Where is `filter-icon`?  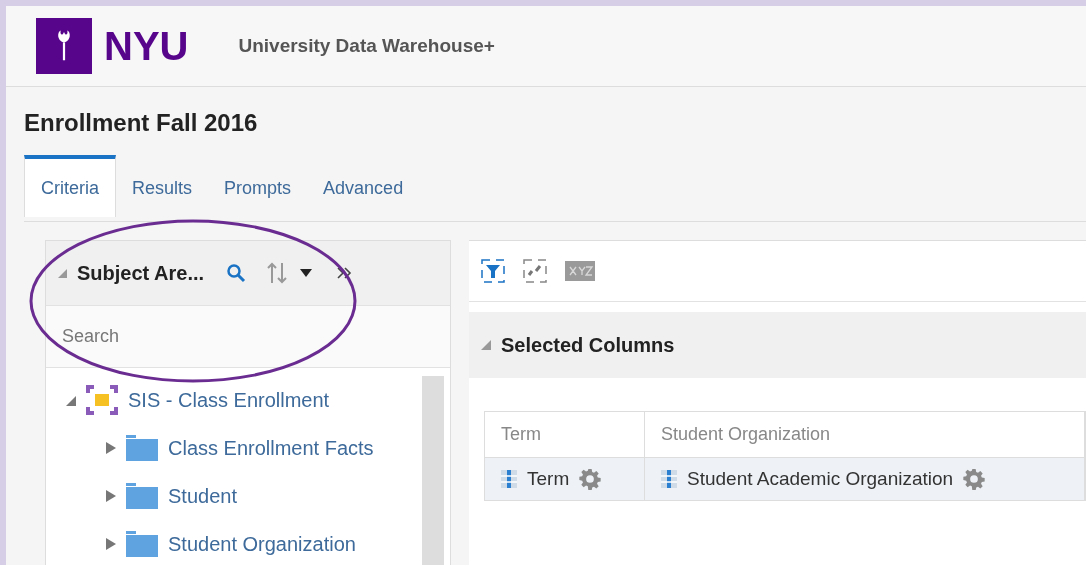
filter-icon is located at coordinates (493, 271).